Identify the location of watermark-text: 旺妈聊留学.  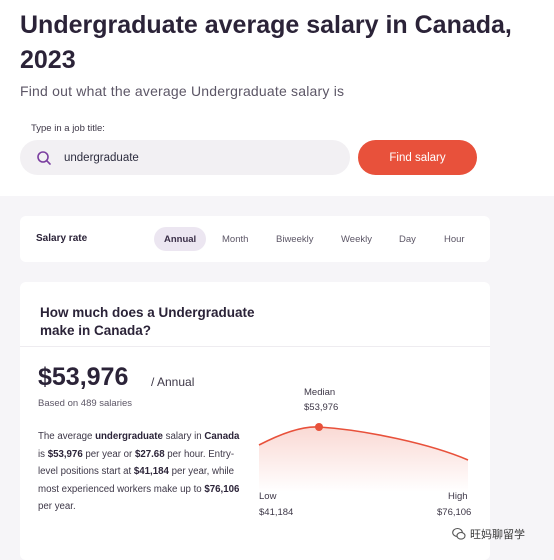
(497, 535).